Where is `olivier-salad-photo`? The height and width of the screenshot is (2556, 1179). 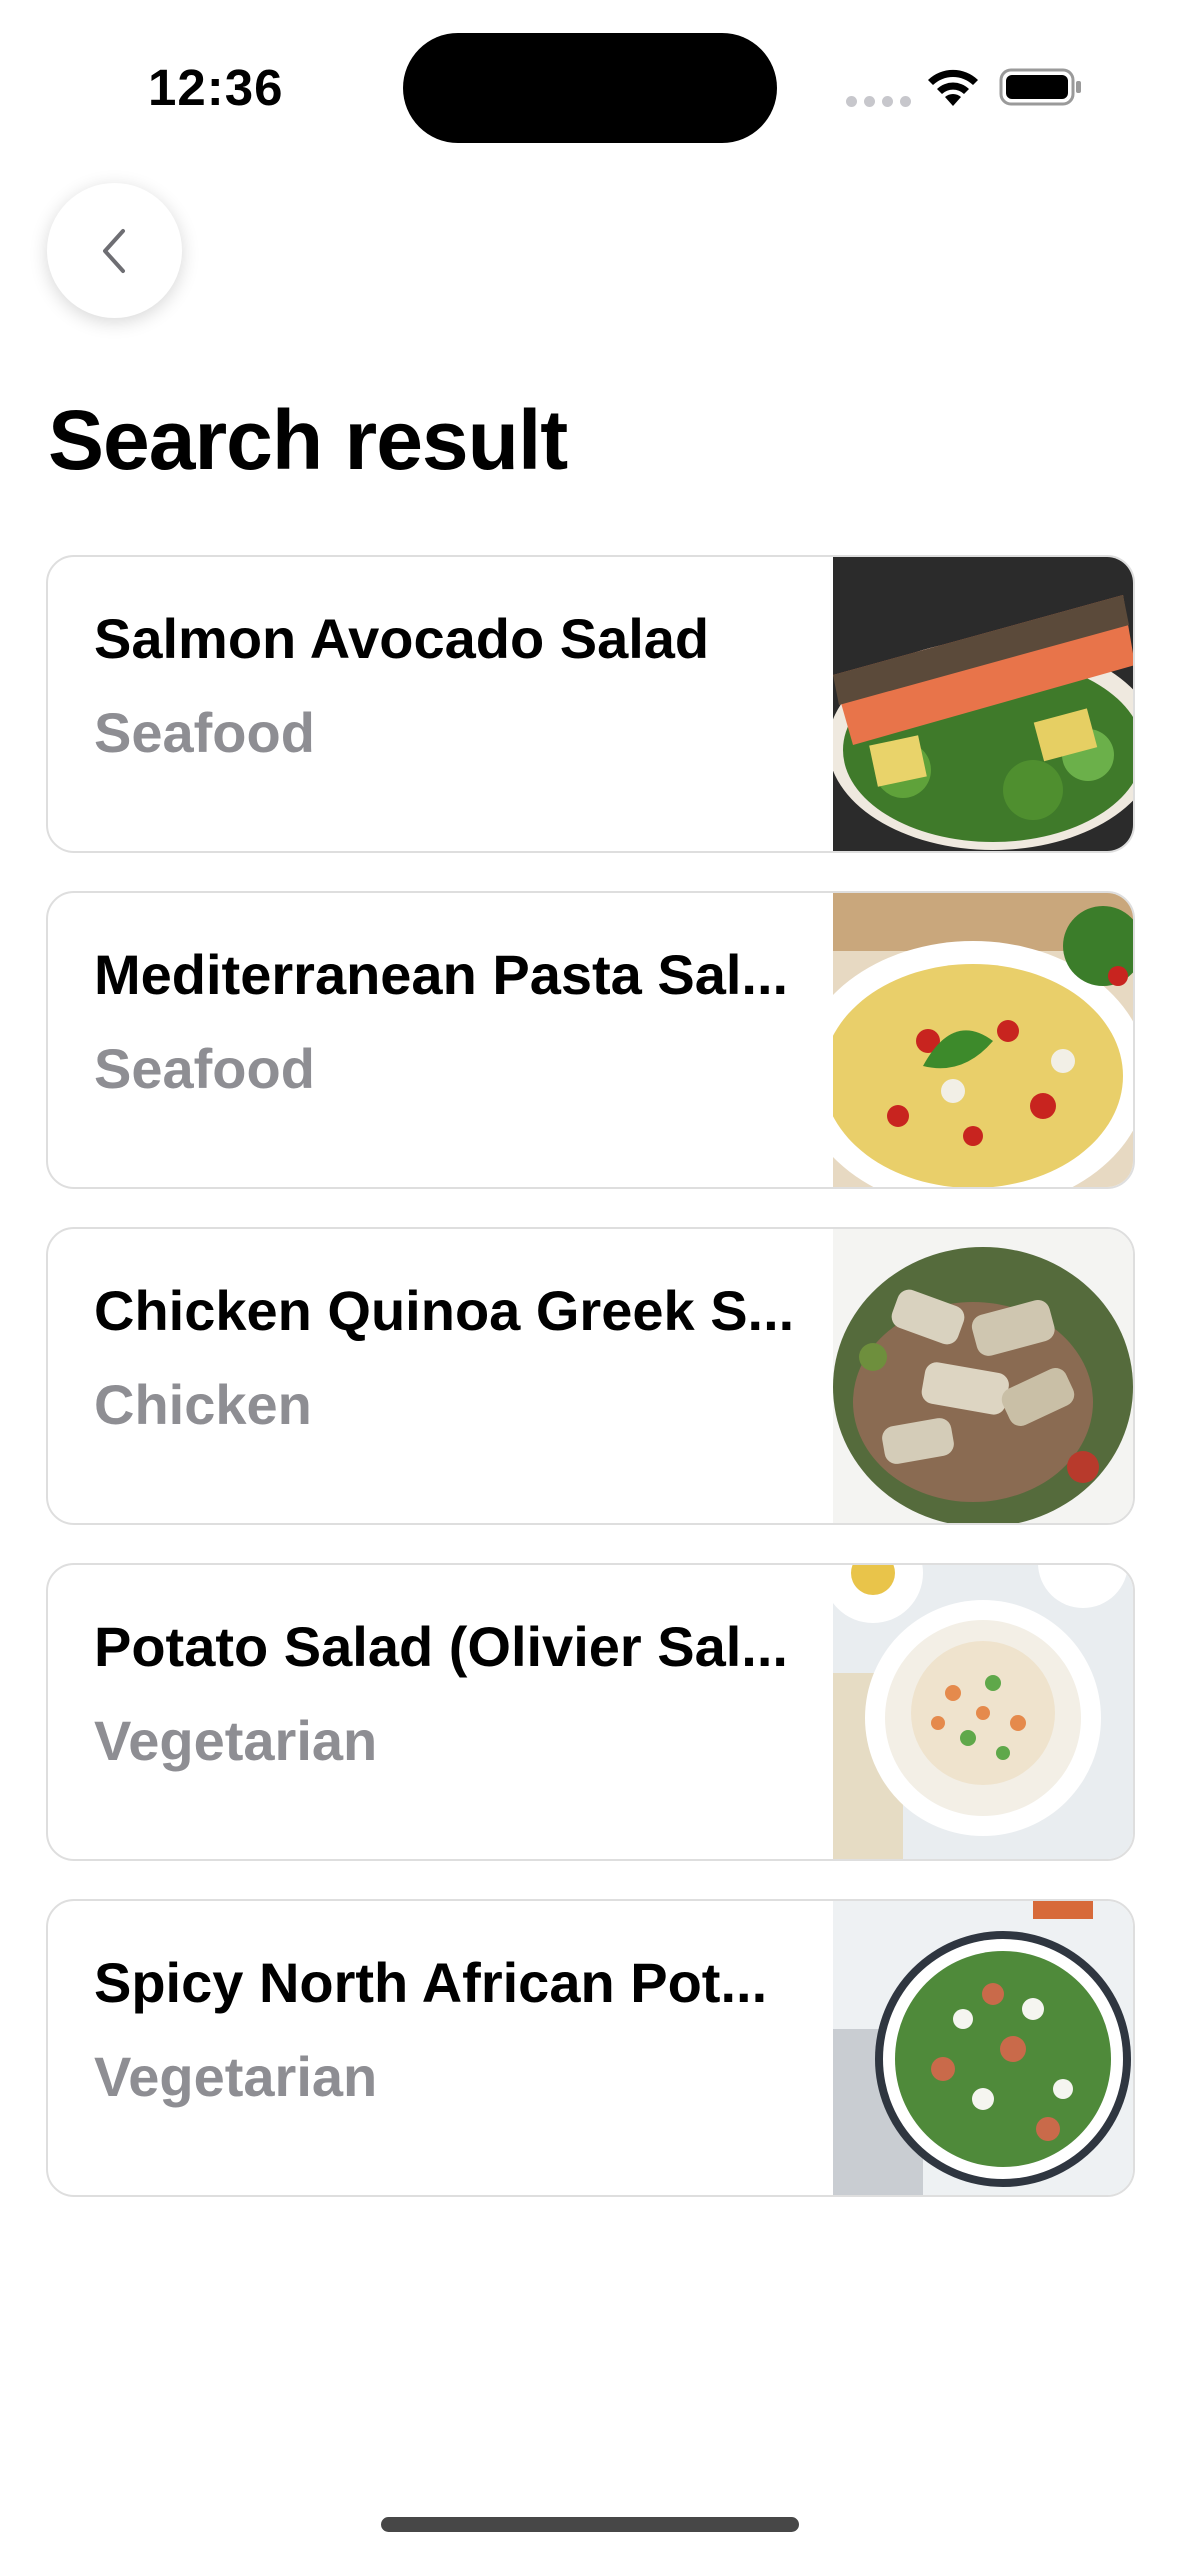 olivier-salad-photo is located at coordinates (983, 1712).